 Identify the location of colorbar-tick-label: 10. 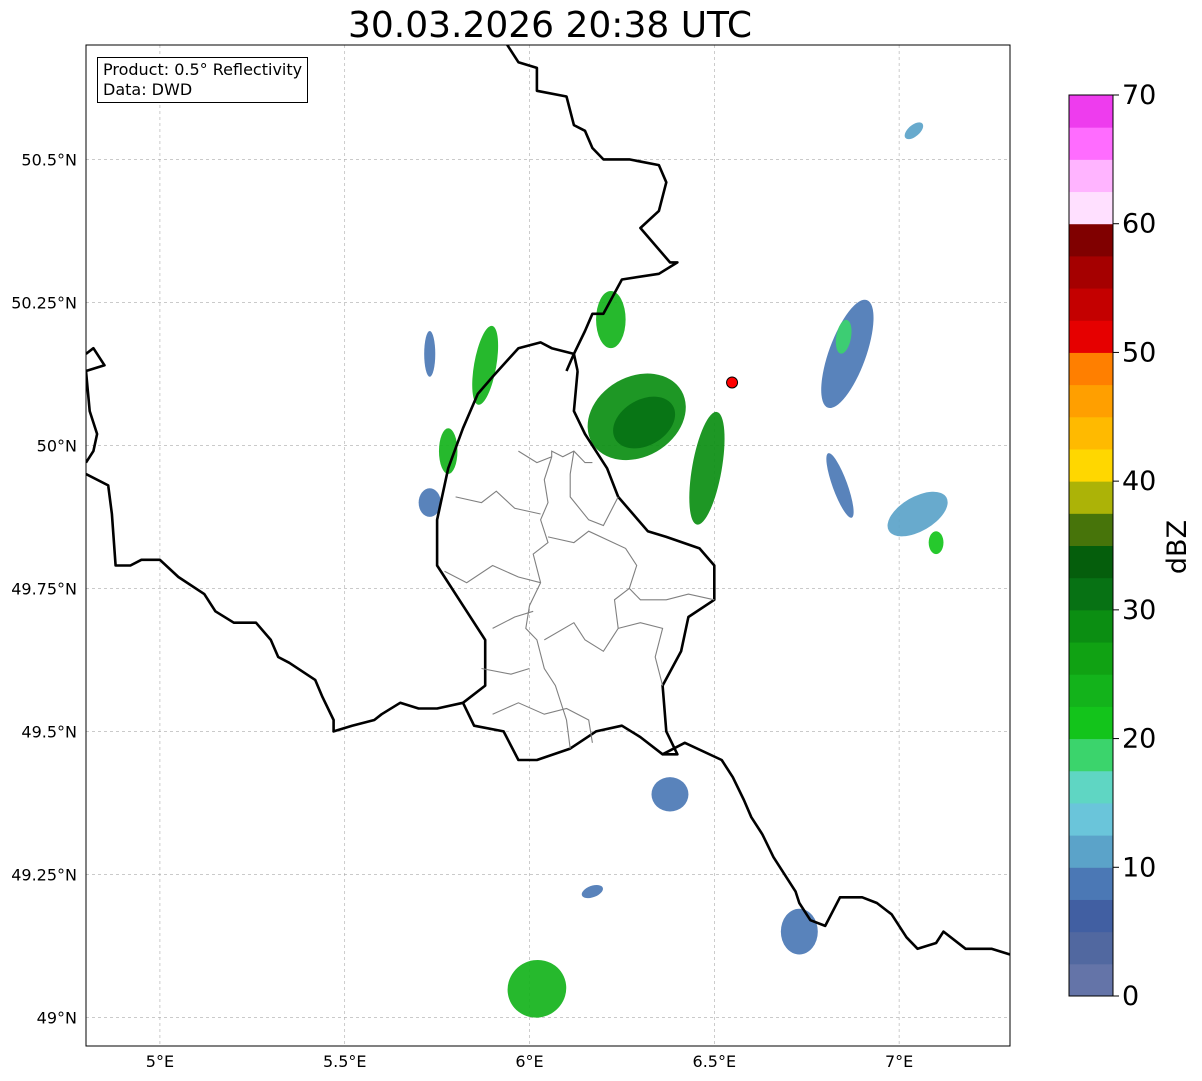
(1139, 867).